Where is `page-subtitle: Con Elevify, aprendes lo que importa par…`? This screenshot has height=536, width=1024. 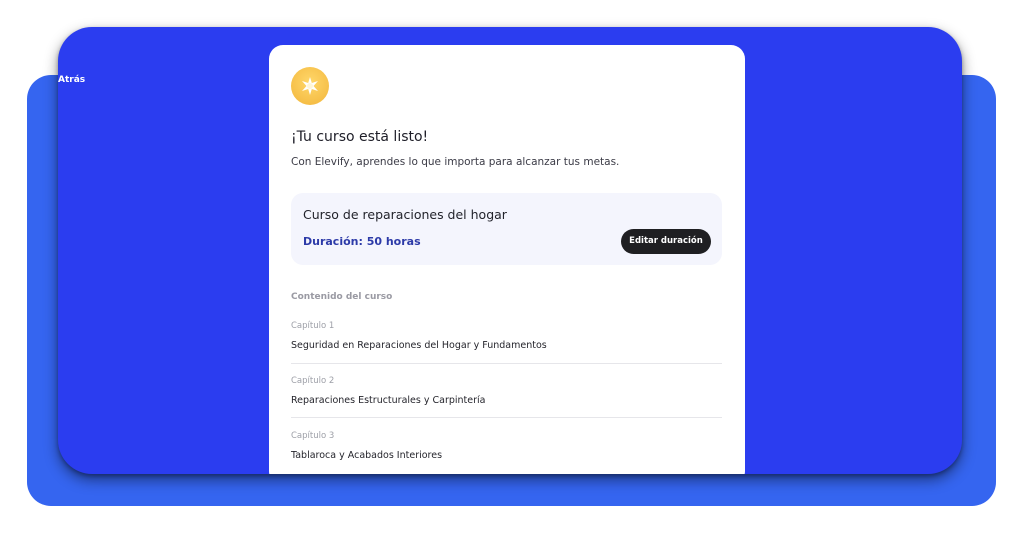 page-subtitle: Con Elevify, aprendes lo que importa par… is located at coordinates (455, 162).